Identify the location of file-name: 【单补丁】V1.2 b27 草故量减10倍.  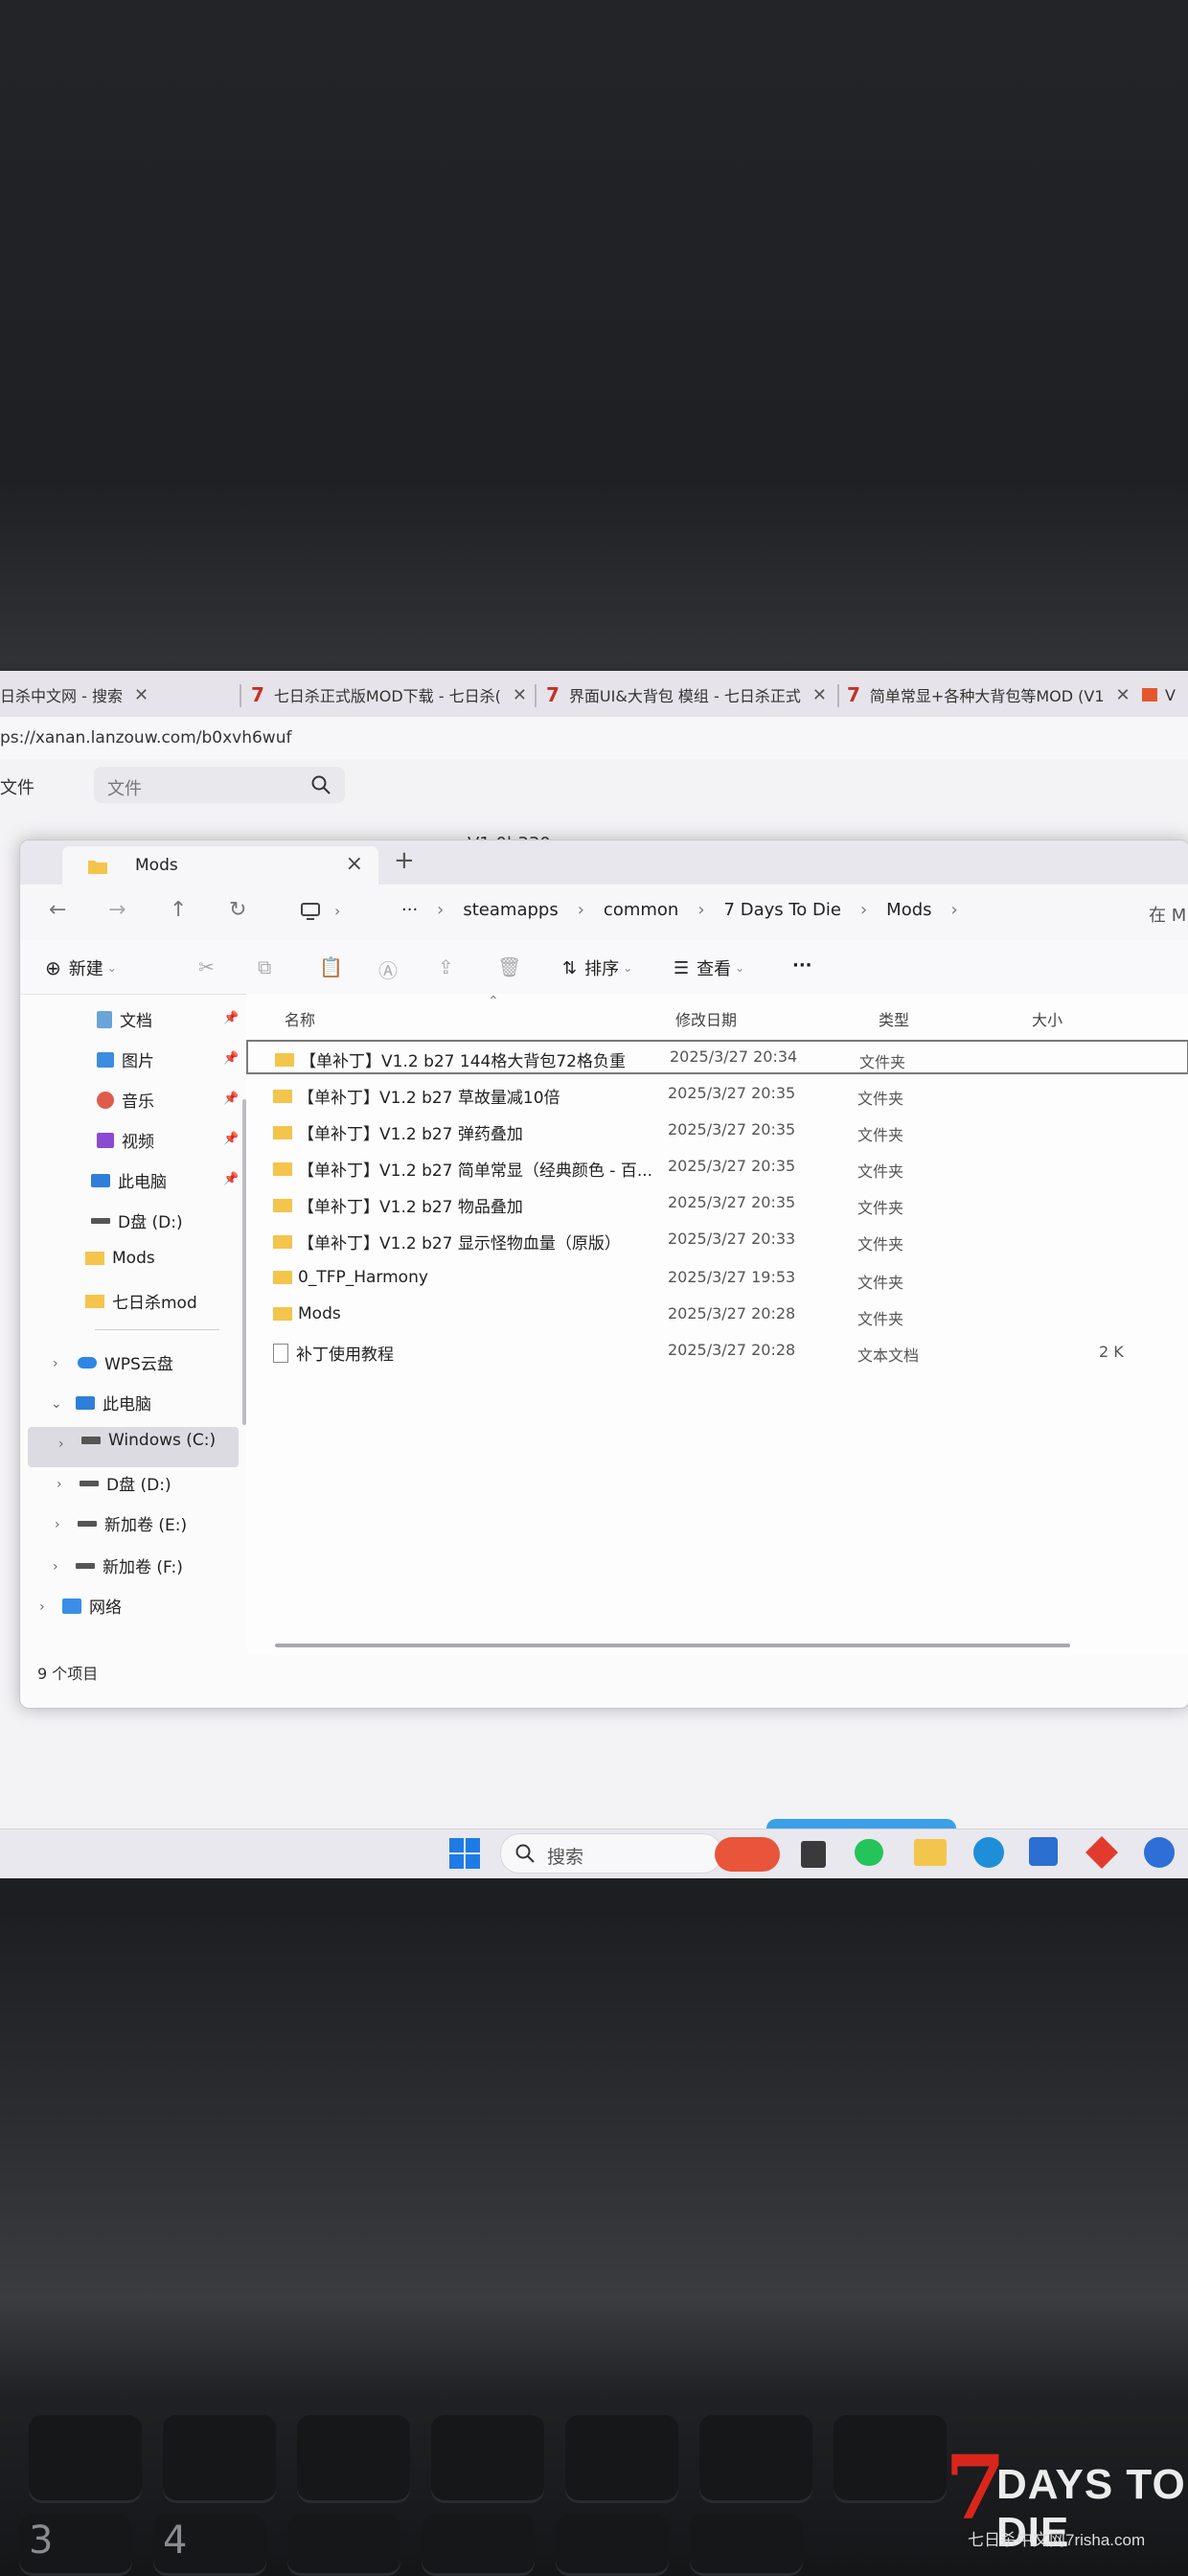
(416, 1096).